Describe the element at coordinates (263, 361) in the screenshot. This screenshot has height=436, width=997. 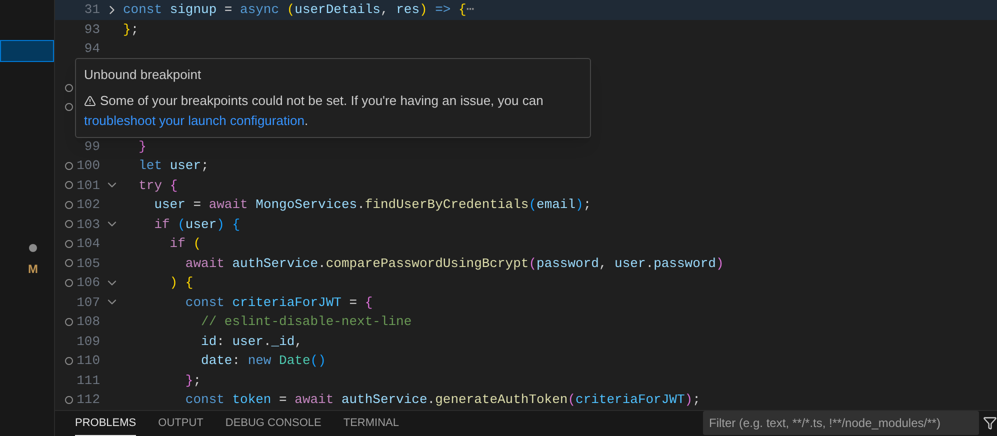
I see `code-line: date: new Date()` at that location.